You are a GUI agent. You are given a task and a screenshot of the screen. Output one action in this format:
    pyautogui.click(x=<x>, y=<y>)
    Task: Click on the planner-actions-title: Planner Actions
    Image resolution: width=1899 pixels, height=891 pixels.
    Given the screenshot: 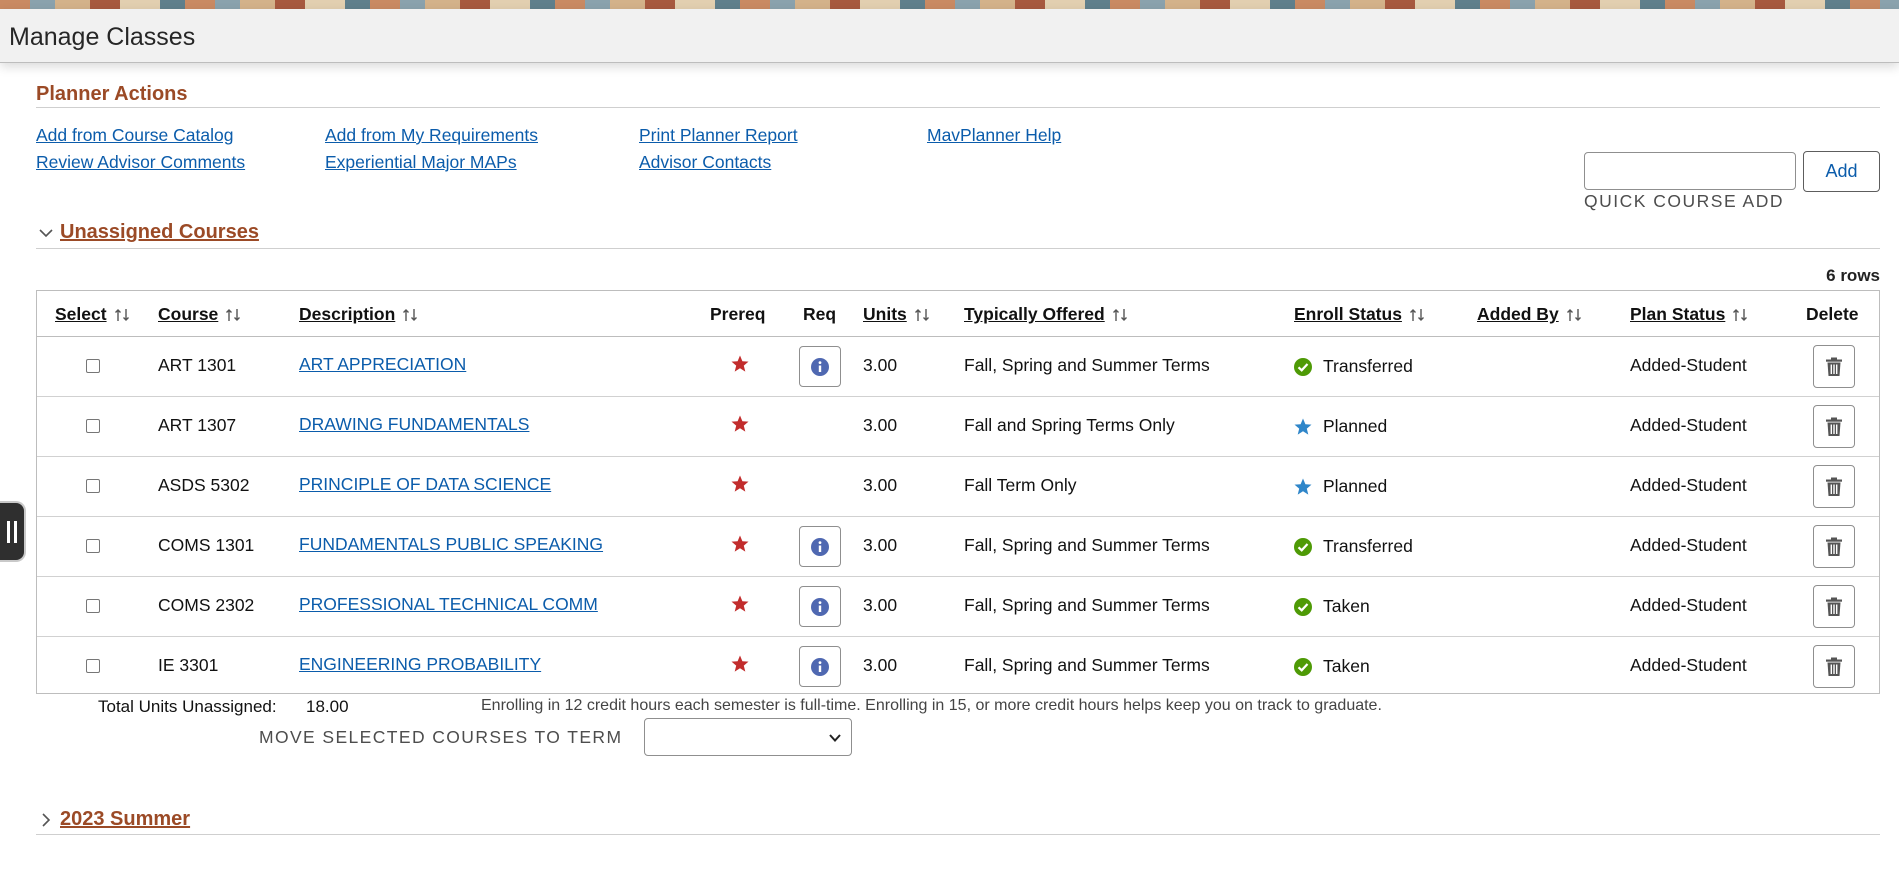 What is the action you would take?
    pyautogui.click(x=112, y=94)
    